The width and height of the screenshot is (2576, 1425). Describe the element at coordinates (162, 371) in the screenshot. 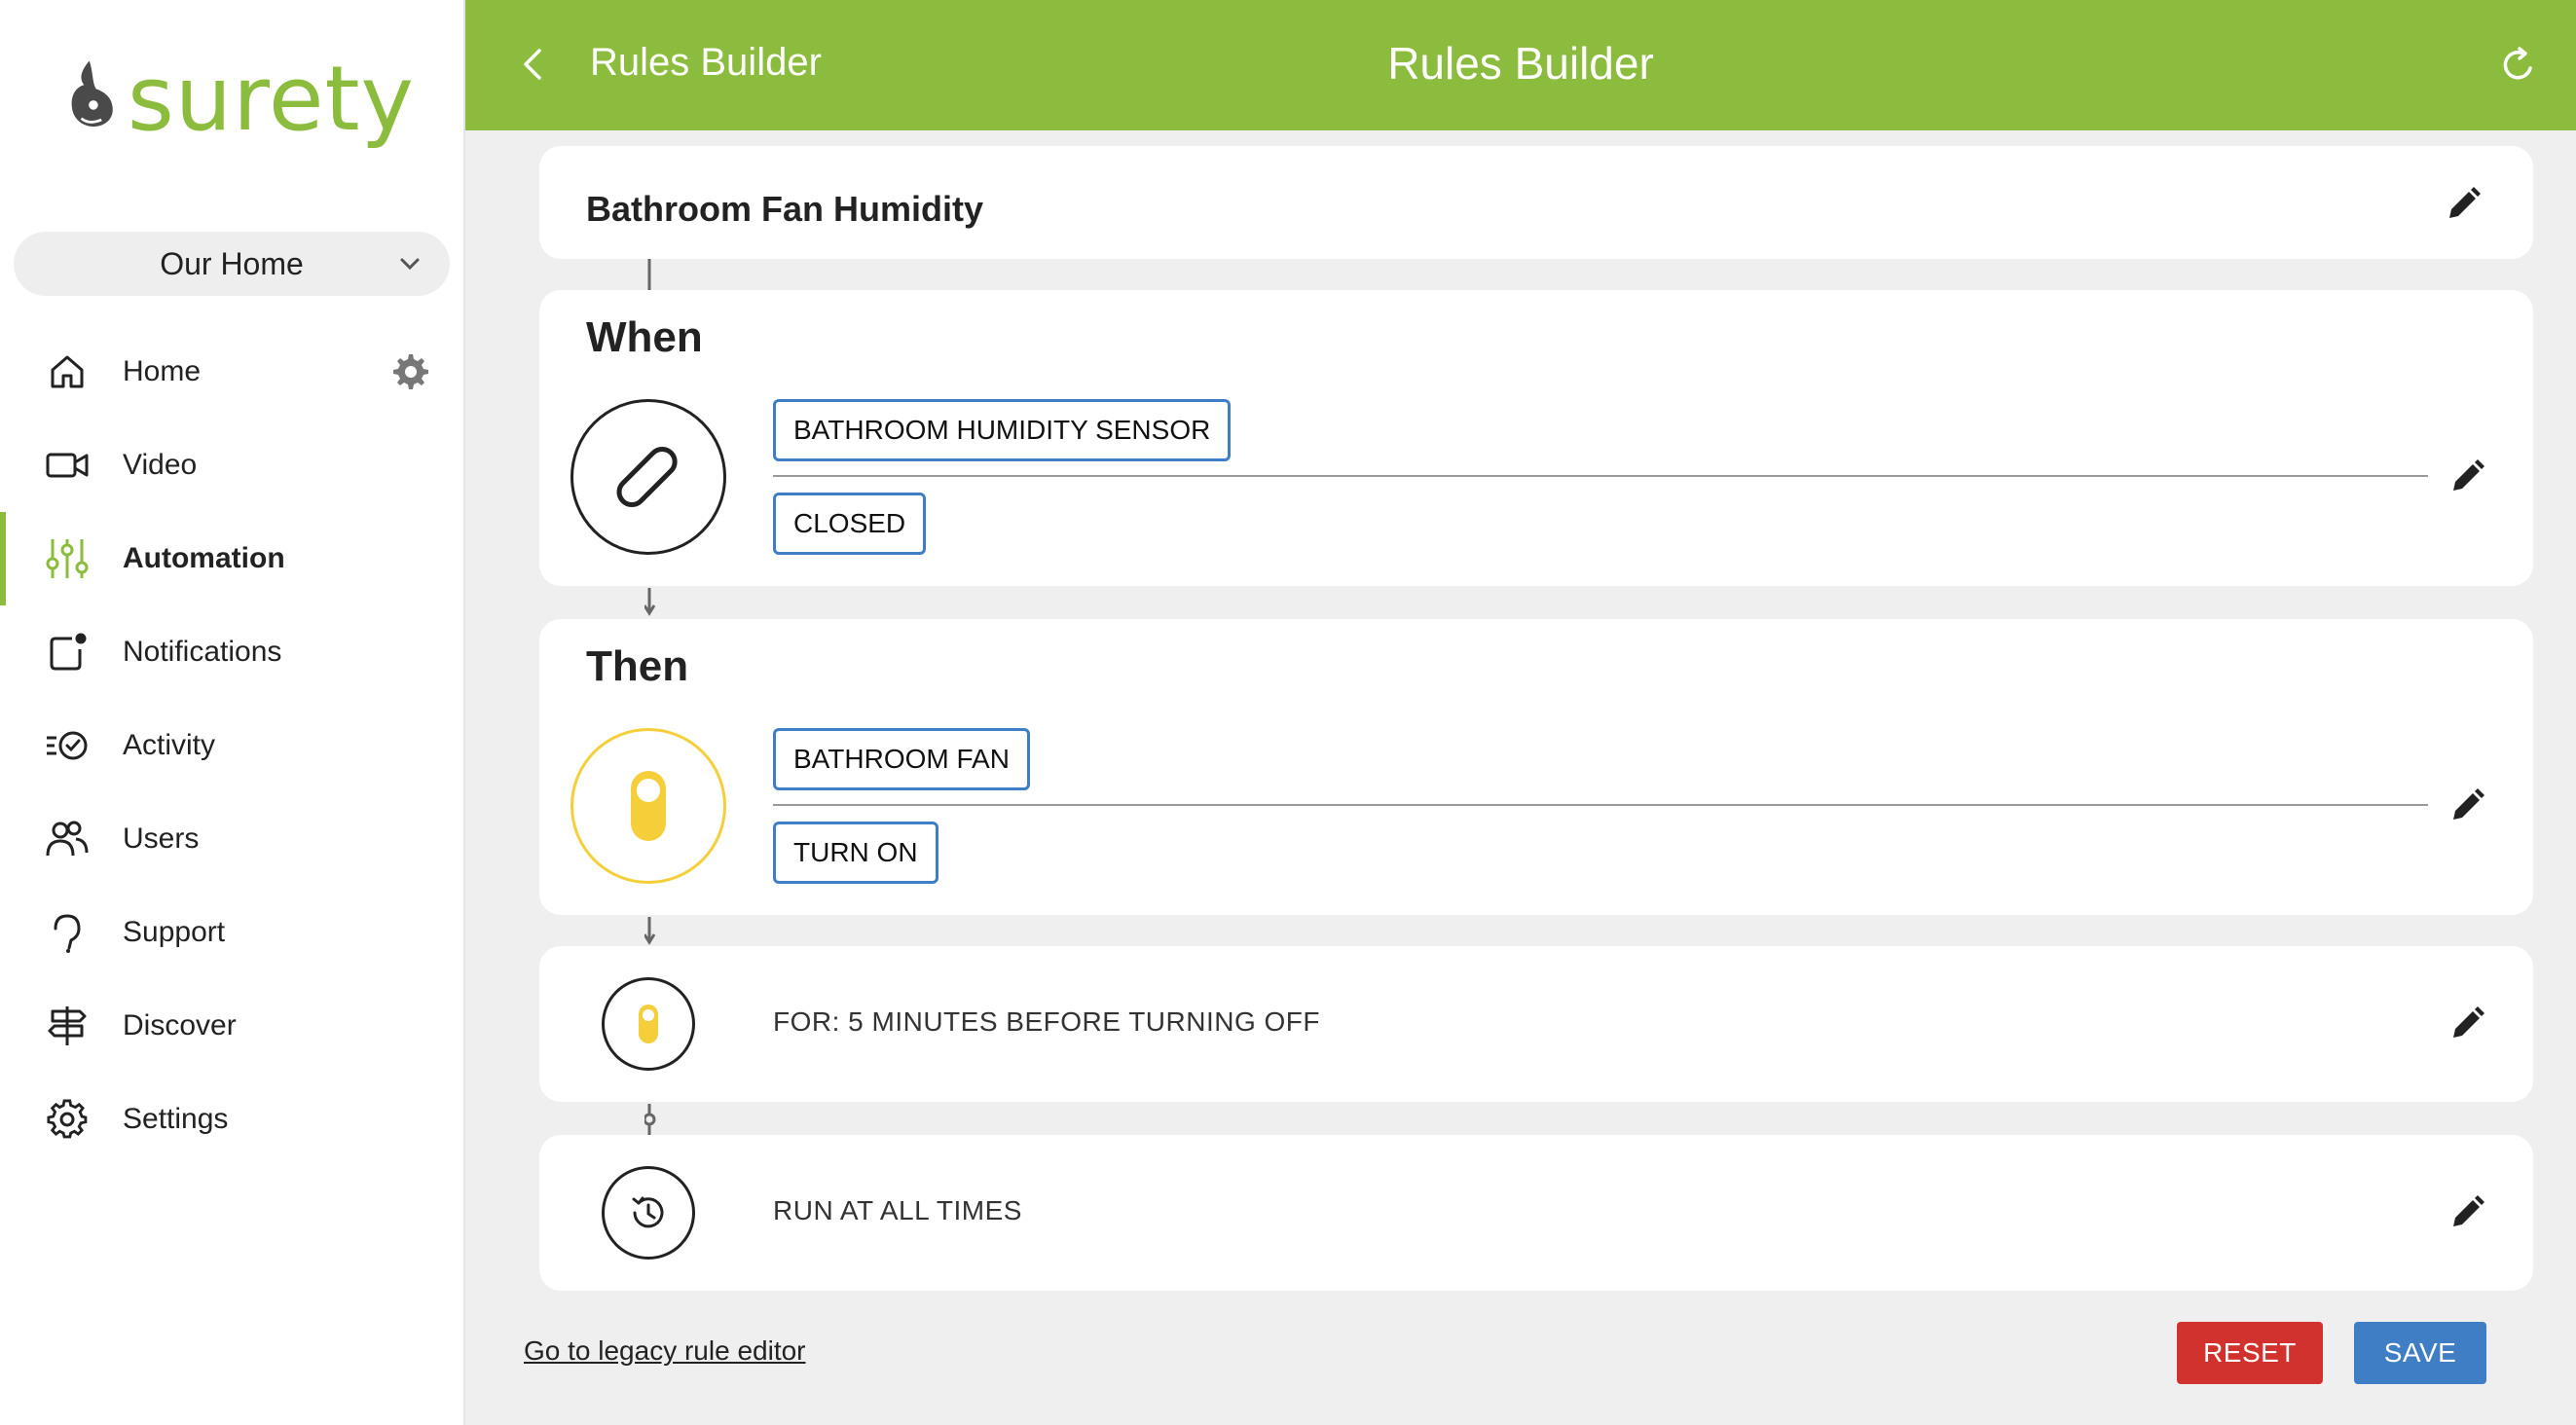

I see `sidebar-item-label: Home` at that location.